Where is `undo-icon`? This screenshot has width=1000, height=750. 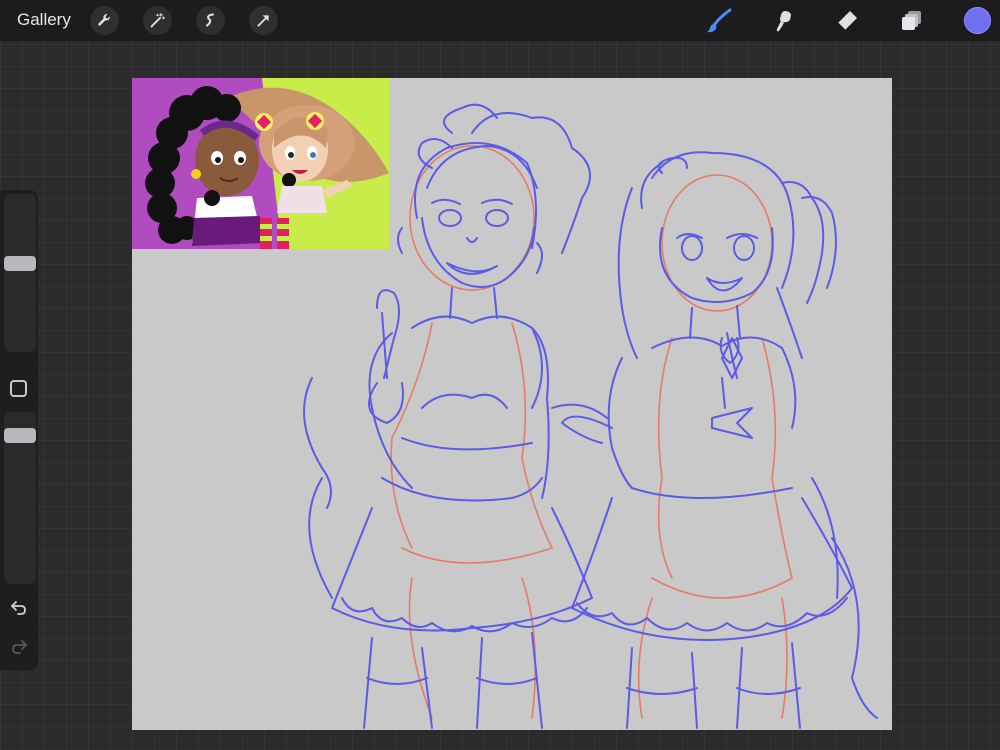
undo-icon is located at coordinates (19, 608).